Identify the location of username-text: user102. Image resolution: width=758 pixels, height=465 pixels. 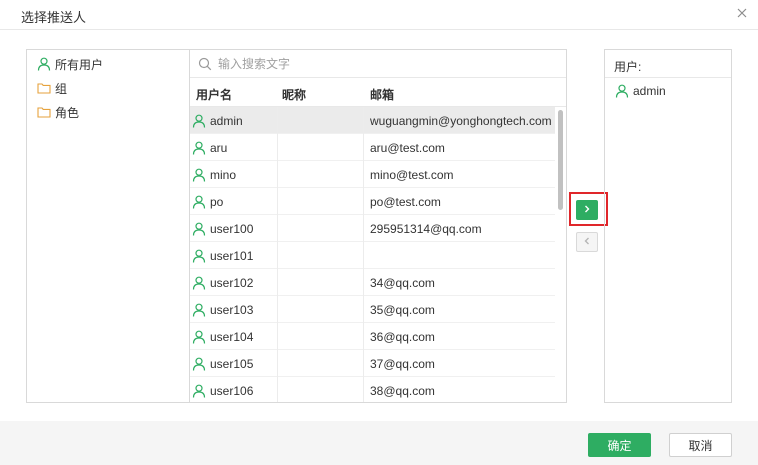
(232, 282).